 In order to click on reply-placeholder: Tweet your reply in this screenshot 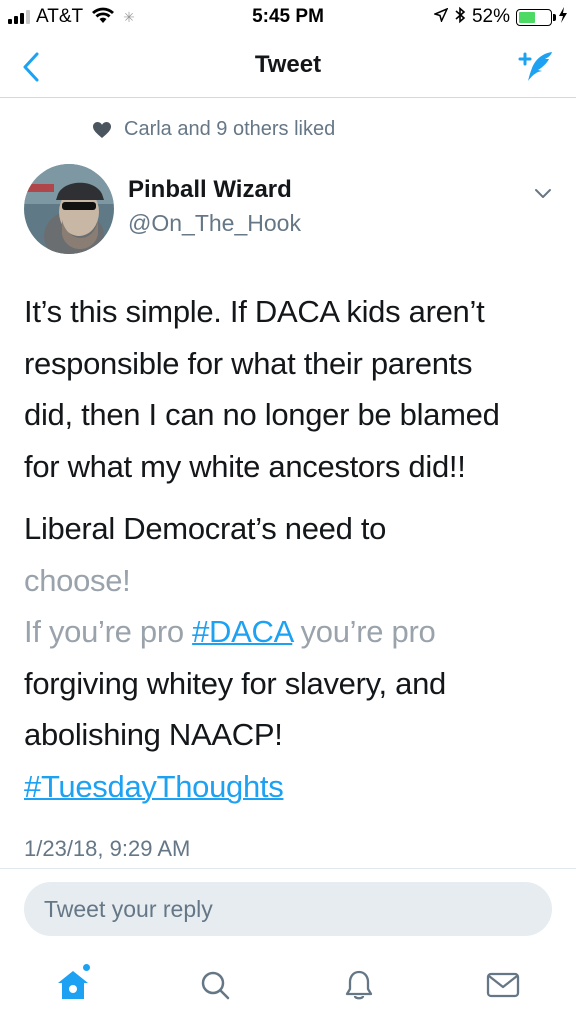, I will do `click(128, 908)`.